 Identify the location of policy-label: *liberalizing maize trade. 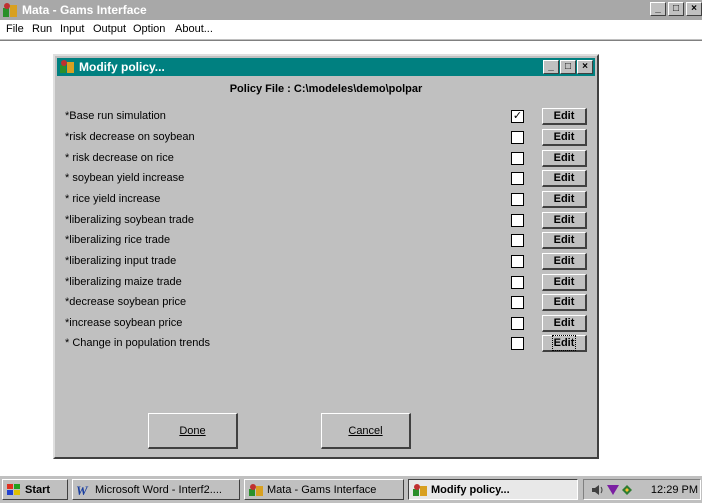
(123, 282).